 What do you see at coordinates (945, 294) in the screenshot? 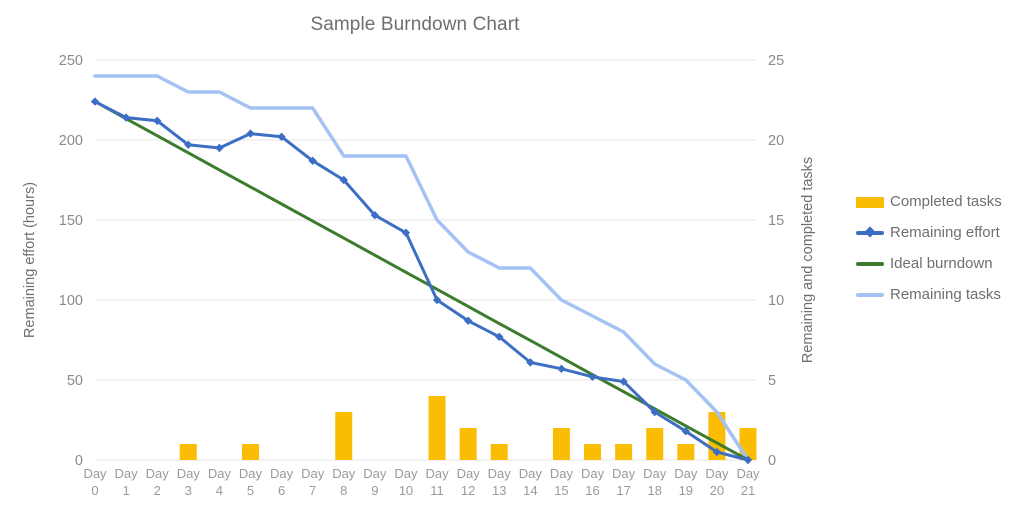
I see `legend-label: Remaining tasks` at bounding box center [945, 294].